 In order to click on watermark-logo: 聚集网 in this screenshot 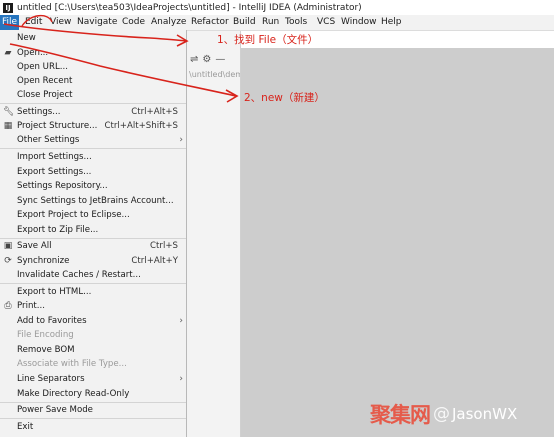, I will do `click(400, 415)`.